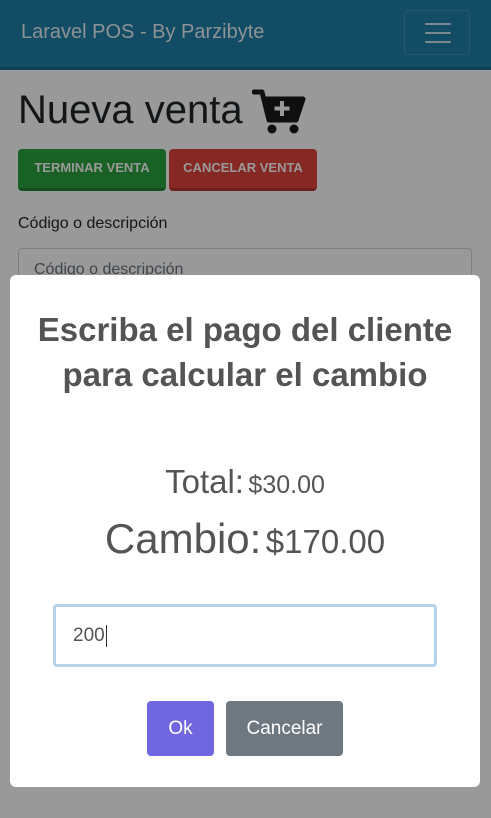 This screenshot has height=818, width=491. What do you see at coordinates (284, 728) in the screenshot?
I see `cancel-button: Cancelar` at bounding box center [284, 728].